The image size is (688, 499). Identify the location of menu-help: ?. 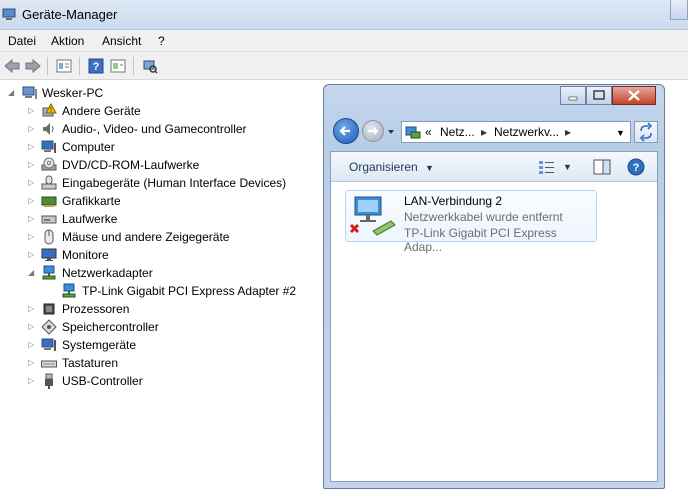
(161, 41).